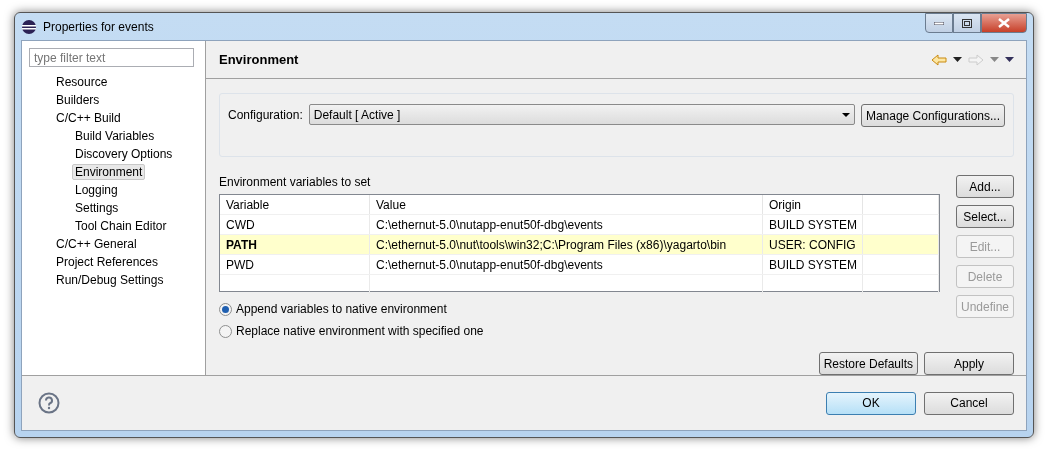 This screenshot has height=458, width=1053. Describe the element at coordinates (566, 244) in the screenshot. I see `table-cell: C:\ethernut-5.0\nut\tools\win32;C:\Program Files (x86)\yagarto\bin` at that location.